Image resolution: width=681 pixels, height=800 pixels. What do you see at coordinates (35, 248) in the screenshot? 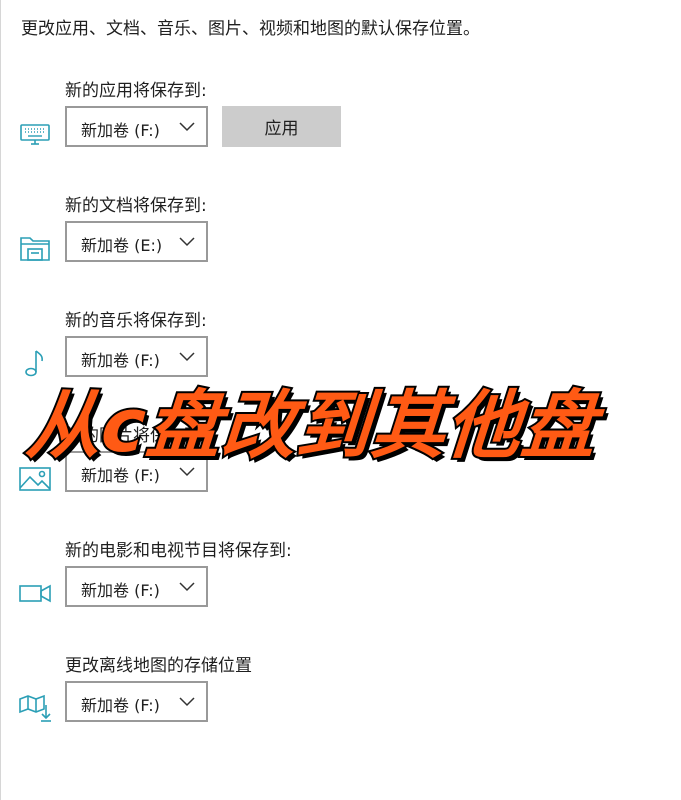
I see `folder-drive-icon` at bounding box center [35, 248].